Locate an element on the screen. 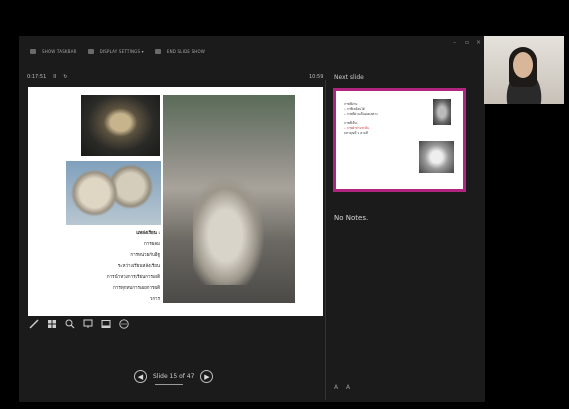 This screenshot has height=409, width=569. slide-image-kiln-site is located at coordinates (229, 199).